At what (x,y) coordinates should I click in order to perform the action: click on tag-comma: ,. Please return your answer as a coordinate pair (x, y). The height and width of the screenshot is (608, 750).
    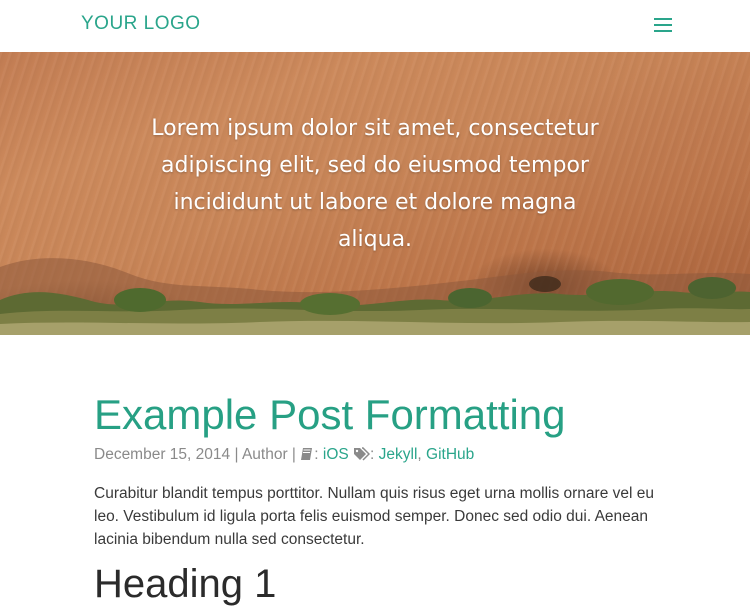
    Looking at the image, I should click on (422, 454).